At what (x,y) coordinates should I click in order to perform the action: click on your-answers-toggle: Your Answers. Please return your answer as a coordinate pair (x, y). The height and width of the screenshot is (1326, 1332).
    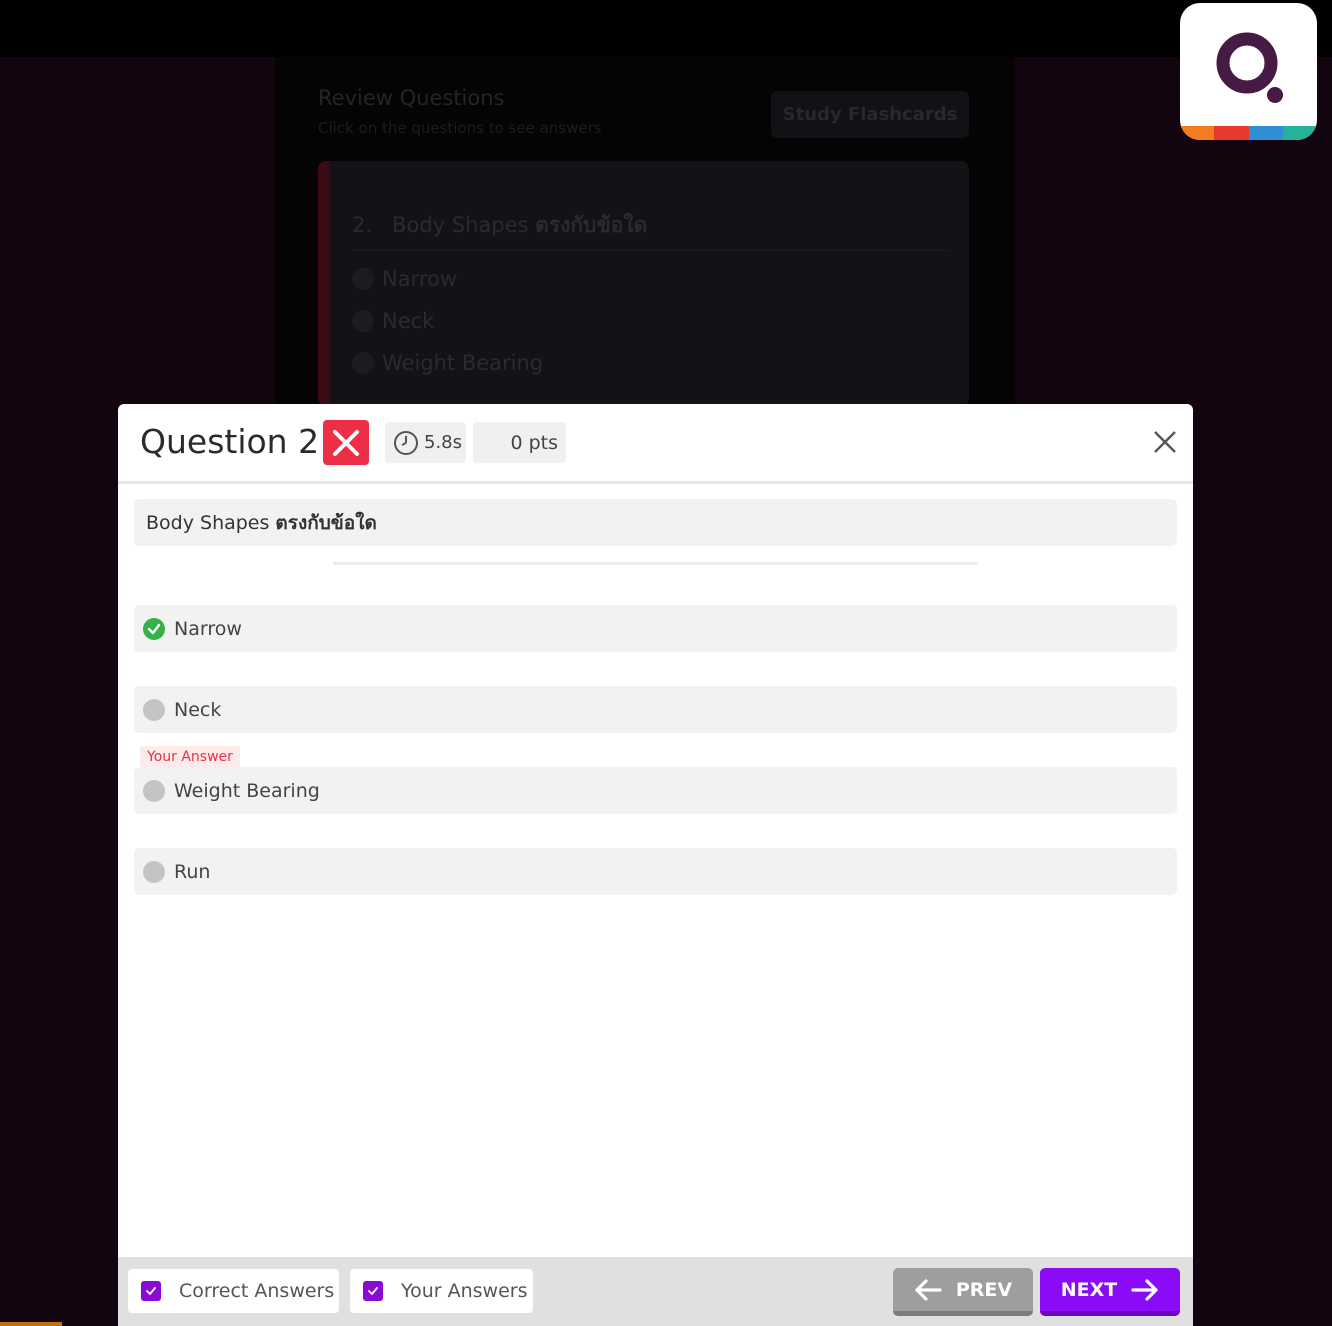
    Looking at the image, I should click on (441, 1291).